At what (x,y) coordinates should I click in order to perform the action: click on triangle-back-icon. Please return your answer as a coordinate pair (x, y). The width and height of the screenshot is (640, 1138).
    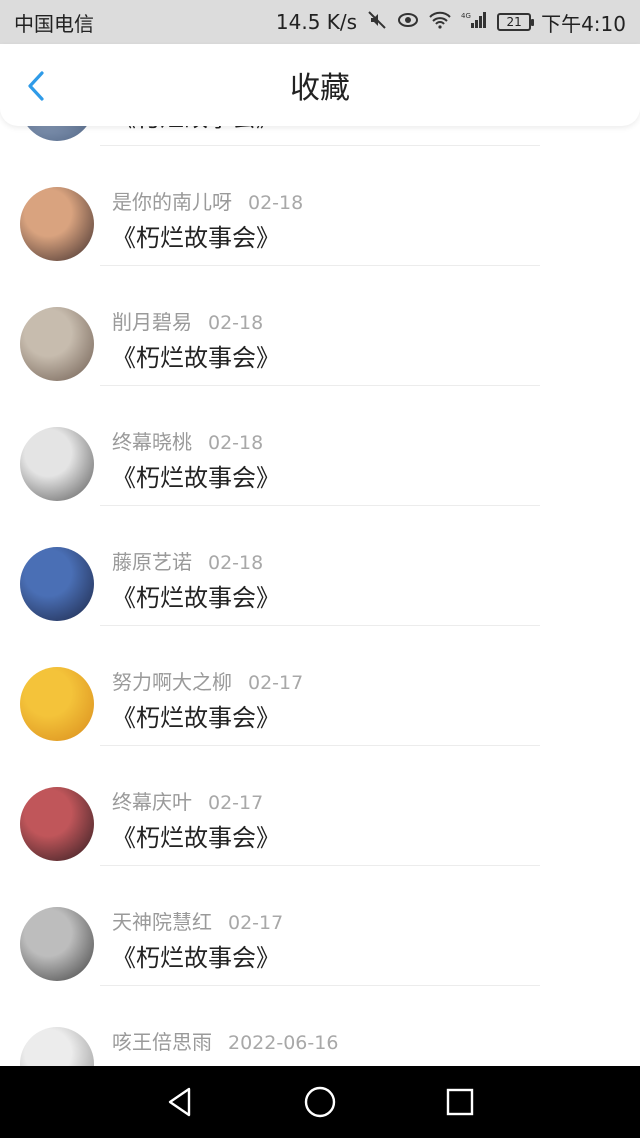
    Looking at the image, I should click on (179, 1102).